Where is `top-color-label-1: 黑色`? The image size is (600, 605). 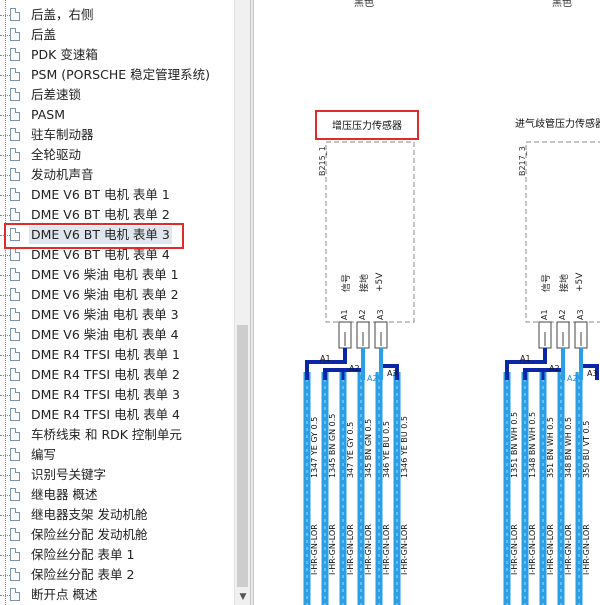
top-color-label-1: 黑色 is located at coordinates (364, 4).